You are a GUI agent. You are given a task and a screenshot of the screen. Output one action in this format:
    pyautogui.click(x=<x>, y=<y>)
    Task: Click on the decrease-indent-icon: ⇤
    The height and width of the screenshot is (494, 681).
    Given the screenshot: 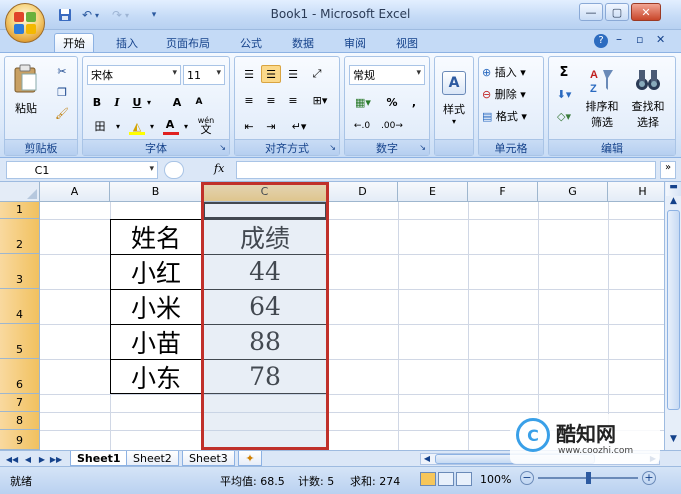 What is the action you would take?
    pyautogui.click(x=249, y=126)
    